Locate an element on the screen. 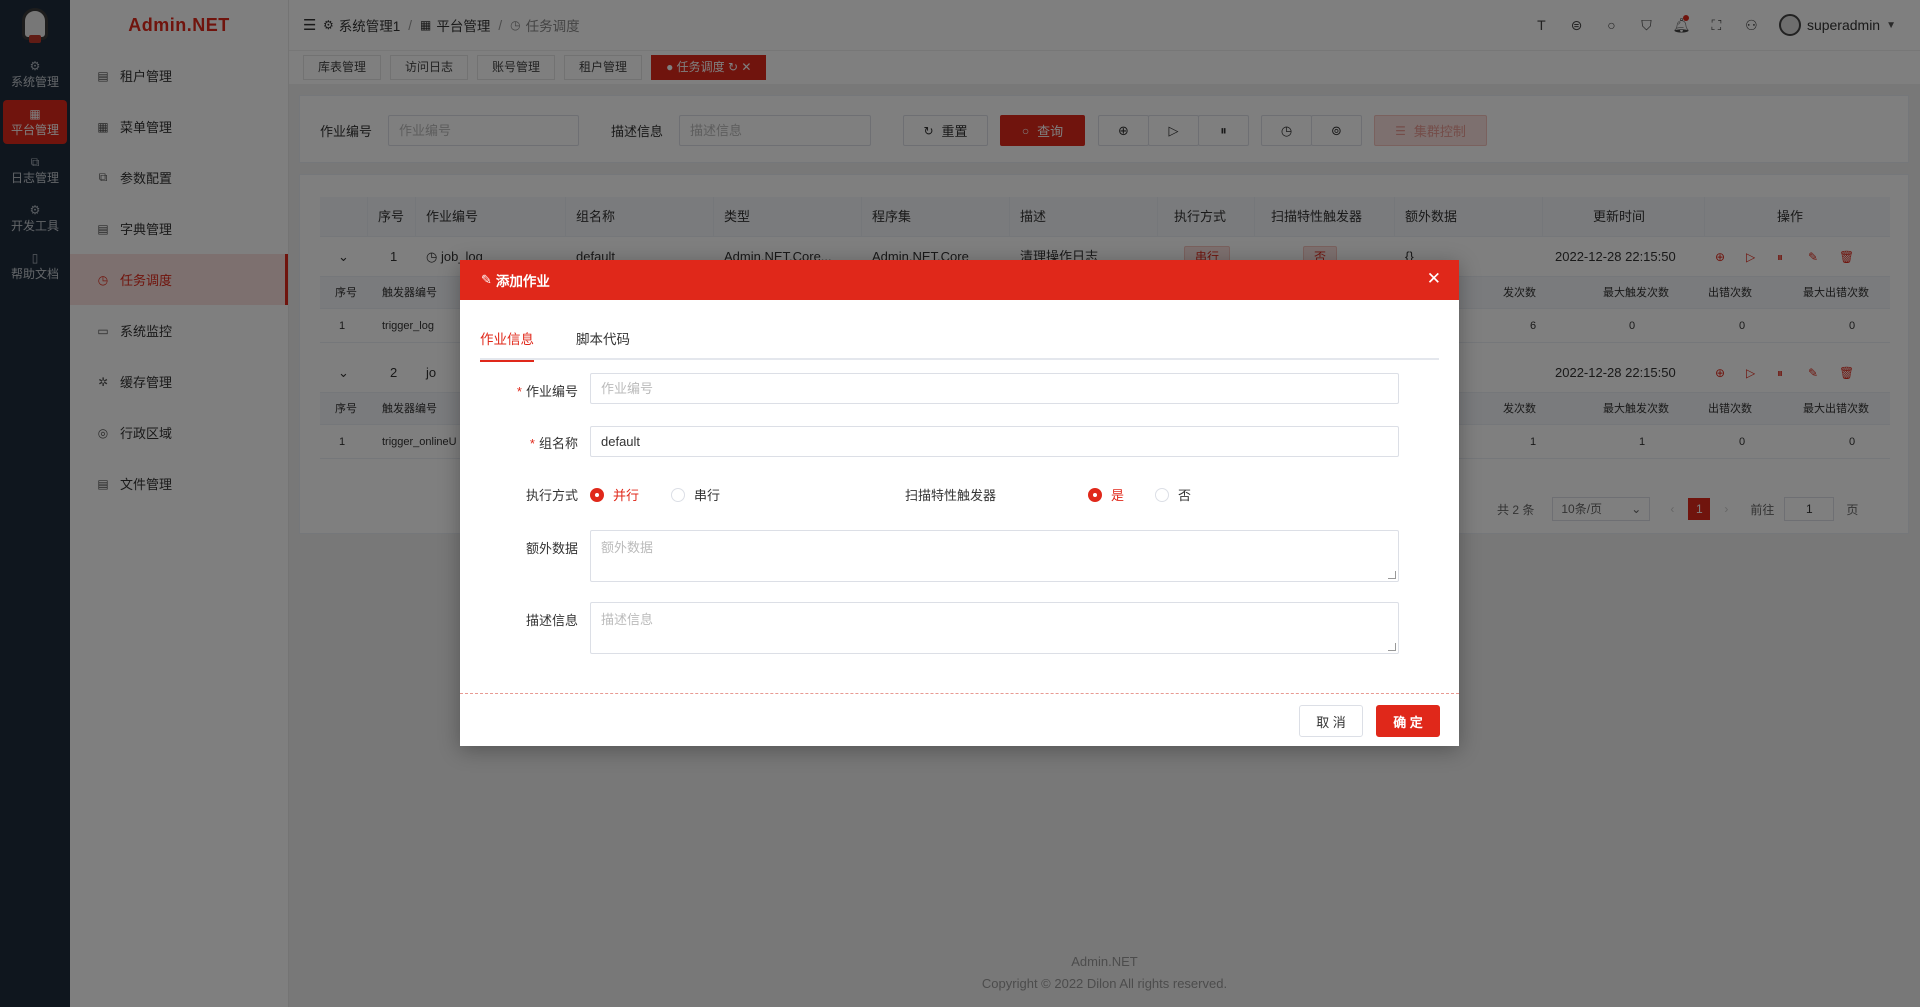  cancel-button: 取 消 is located at coordinates (1331, 721).